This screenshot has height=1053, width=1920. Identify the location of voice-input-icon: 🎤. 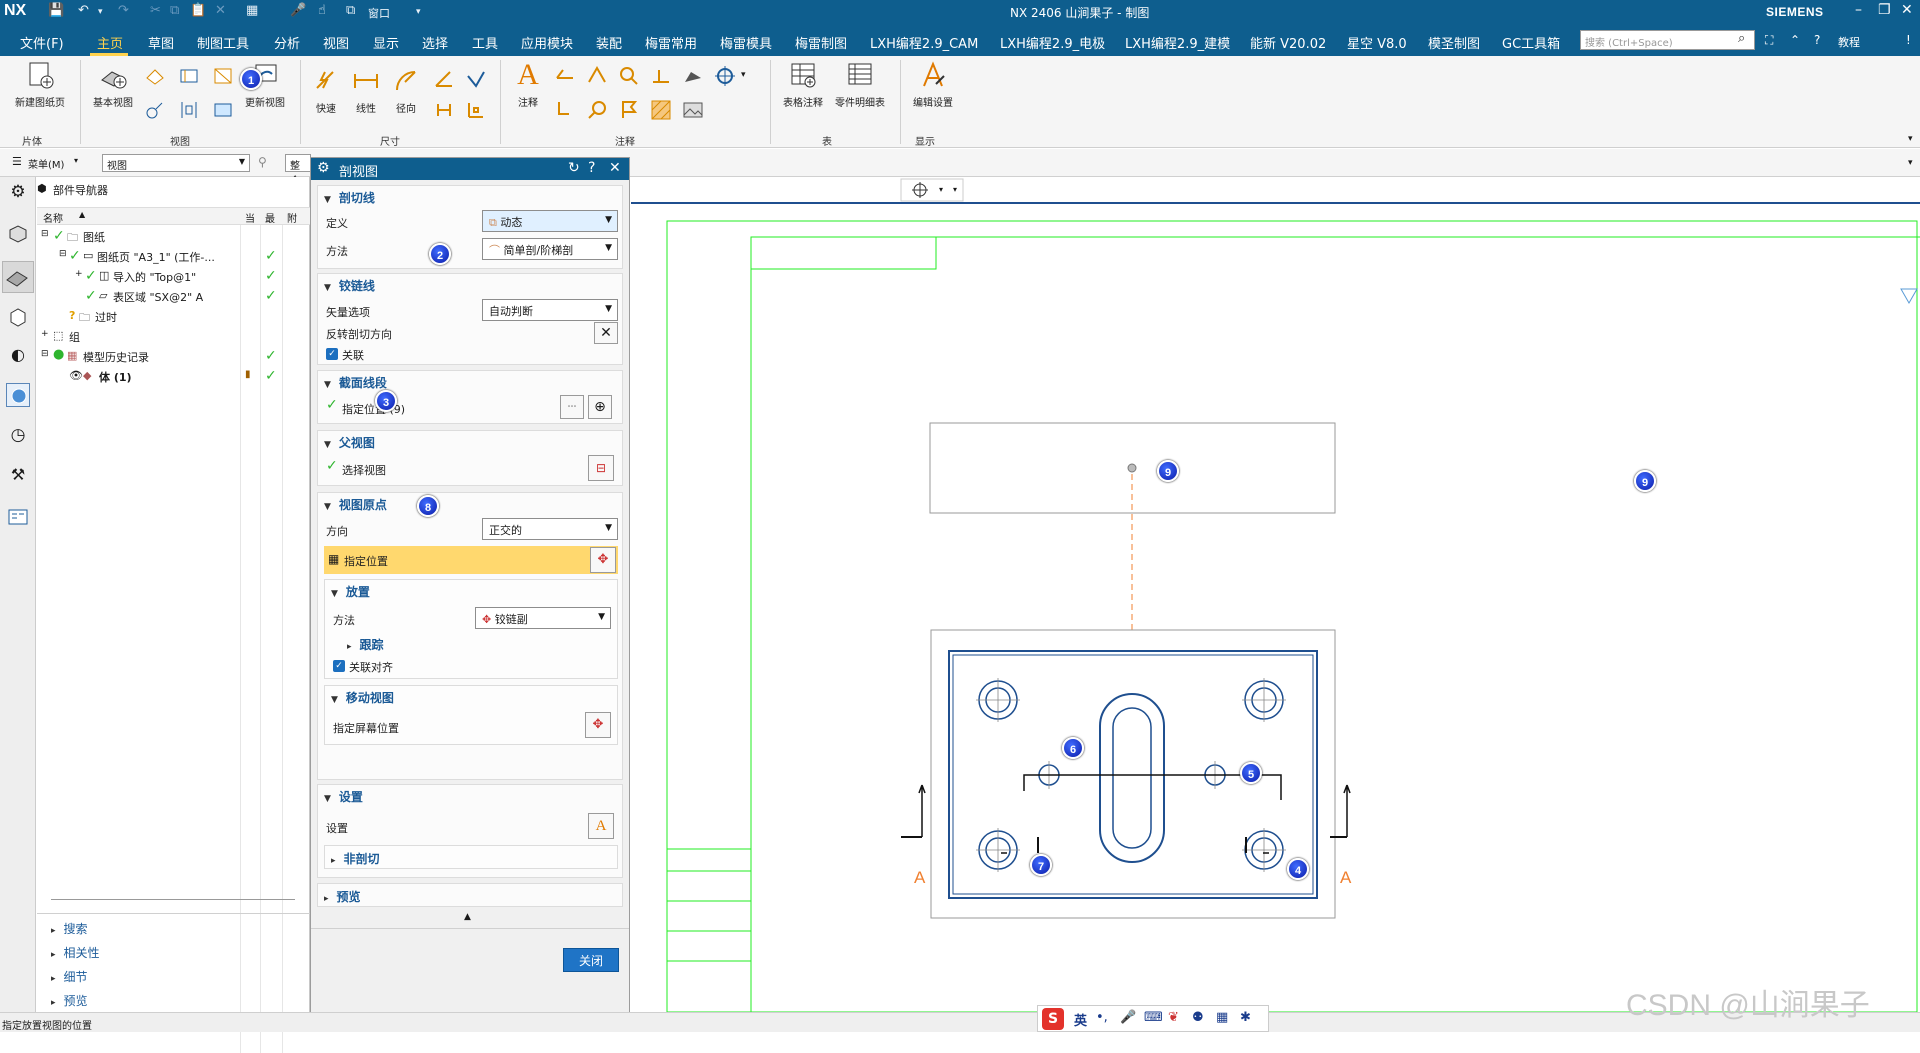
(1128, 1017).